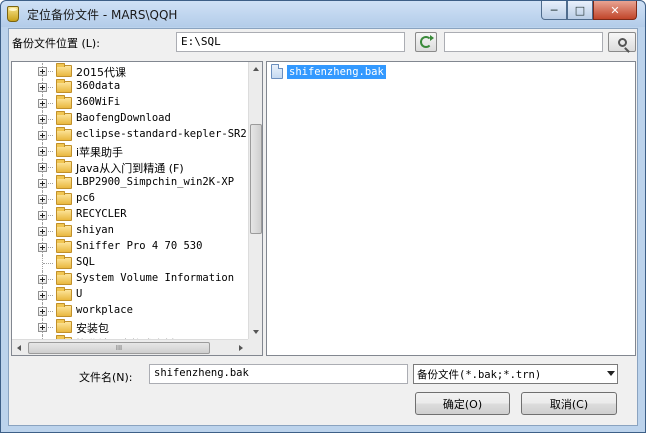 The width and height of the screenshot is (646, 433). I want to click on tree-item: eclipse-standard-kepler-SR2-w, so click(130, 135).